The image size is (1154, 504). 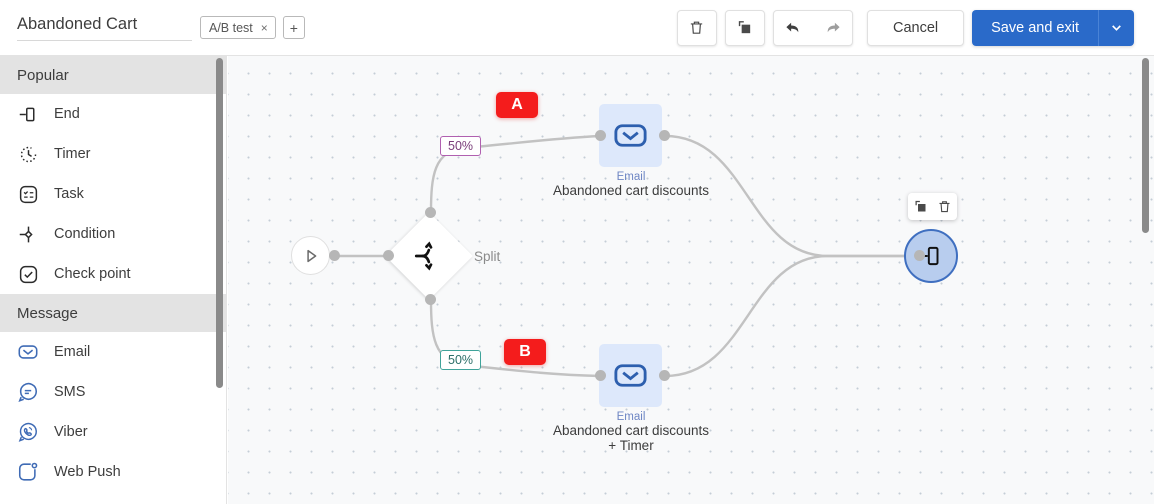 I want to click on branch-a-variant-badge: A, so click(x=517, y=105).